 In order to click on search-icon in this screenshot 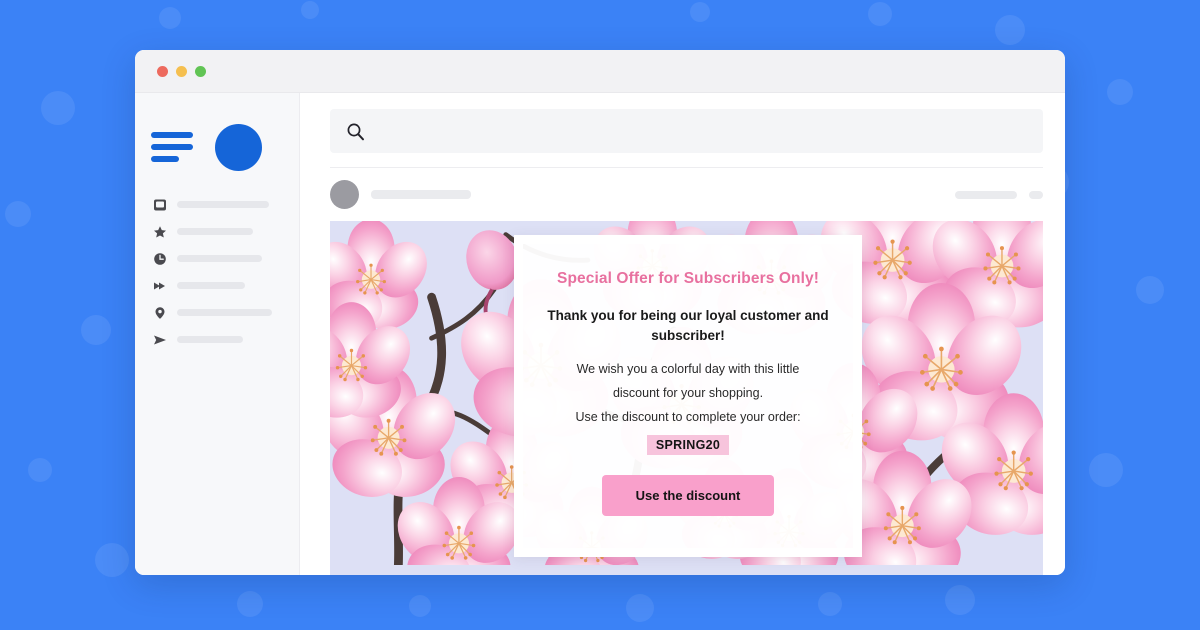, I will do `click(355, 131)`.